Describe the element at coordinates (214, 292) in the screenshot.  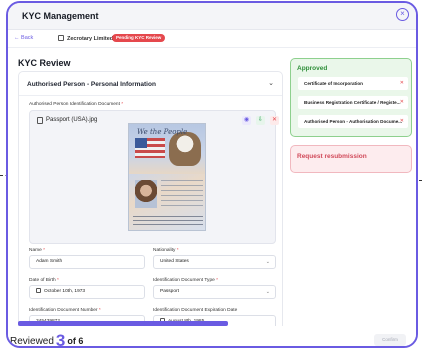
I see `id-type-select: Passport ⌄` at that location.